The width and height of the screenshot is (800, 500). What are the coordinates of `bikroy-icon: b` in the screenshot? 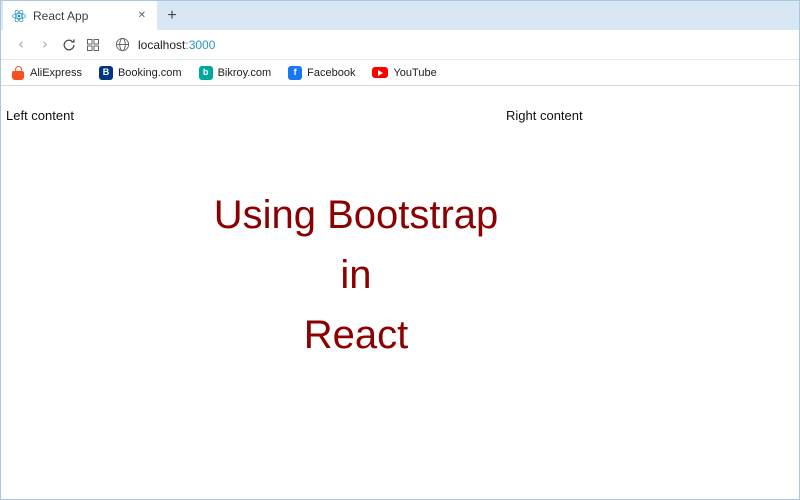 It's located at (205, 72).